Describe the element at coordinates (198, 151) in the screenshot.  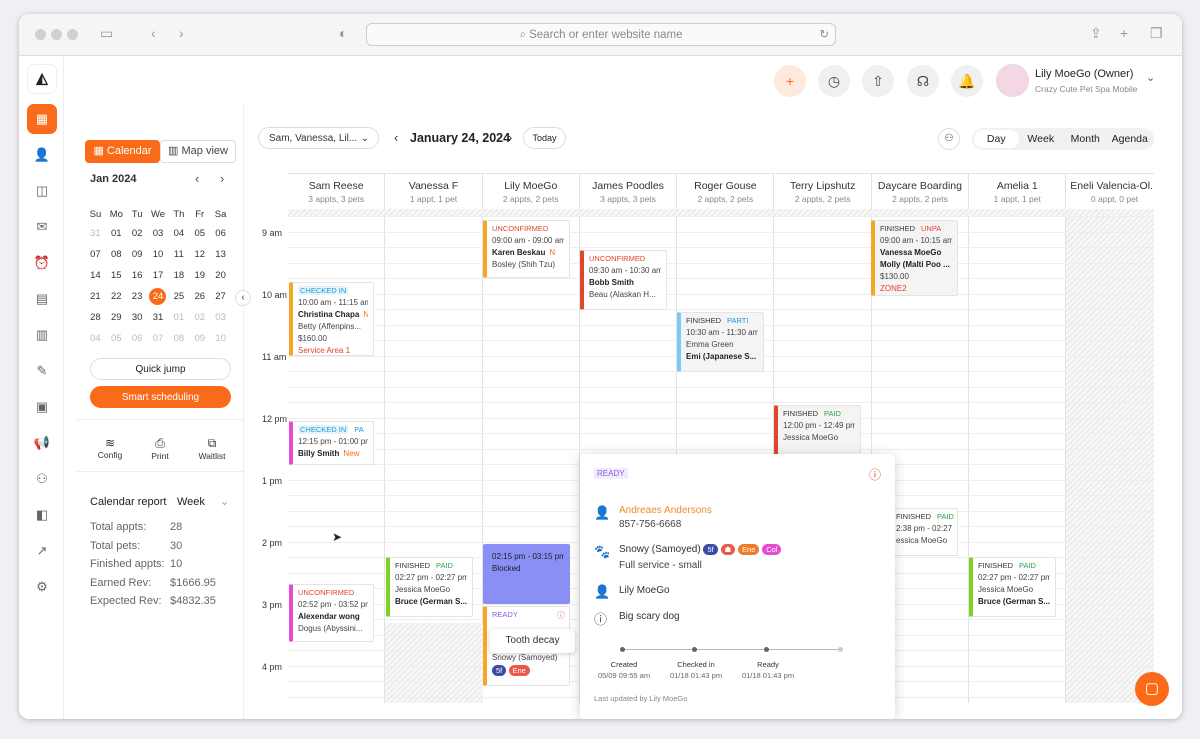
I see `map-view-button: ▥ Map view` at that location.